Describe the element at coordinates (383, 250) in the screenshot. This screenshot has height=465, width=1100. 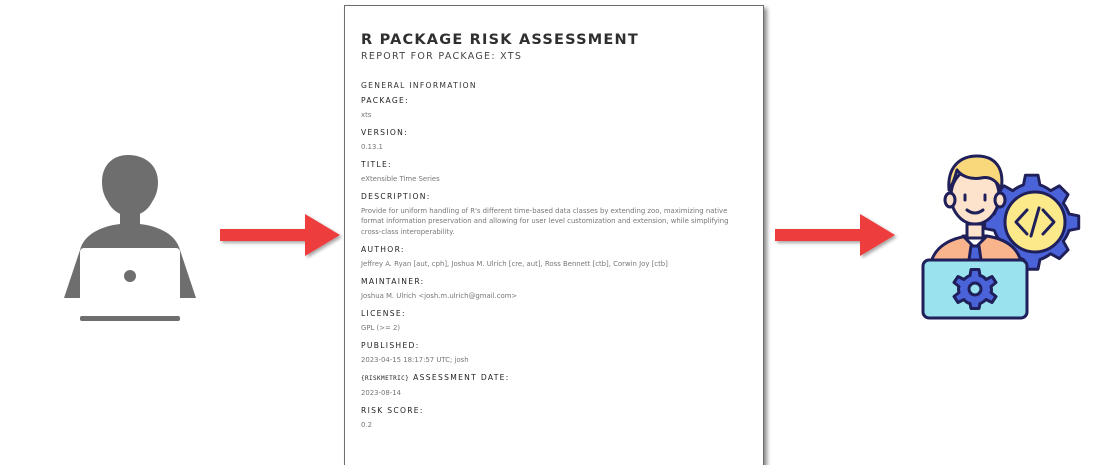
I see `author-label: AUTHOR:` at that location.